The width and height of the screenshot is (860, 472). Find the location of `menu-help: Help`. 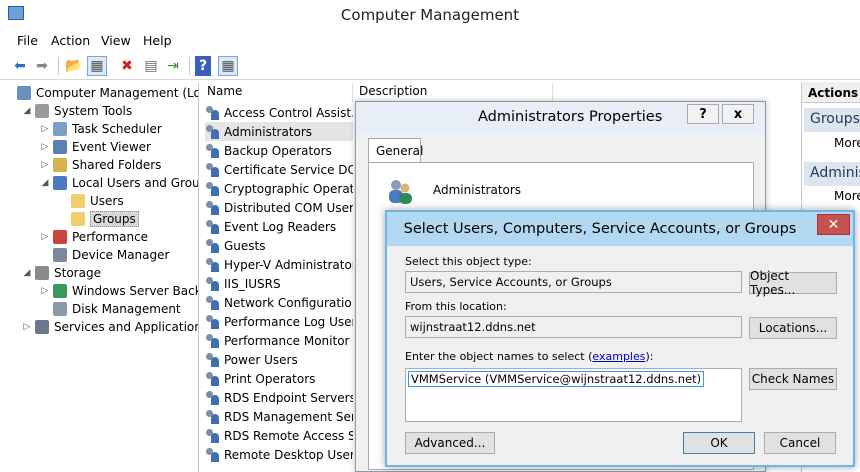

menu-help: Help is located at coordinates (157, 40).